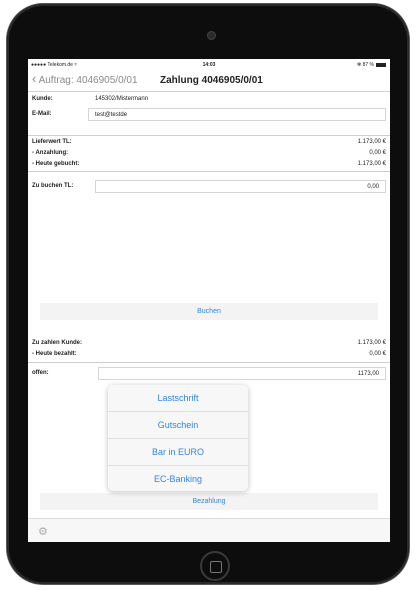 This screenshot has width=417, height=590. I want to click on status-bar: ●●●●● Telekom.de ≈ 14:03 ✻ 87 %, so click(209, 64).